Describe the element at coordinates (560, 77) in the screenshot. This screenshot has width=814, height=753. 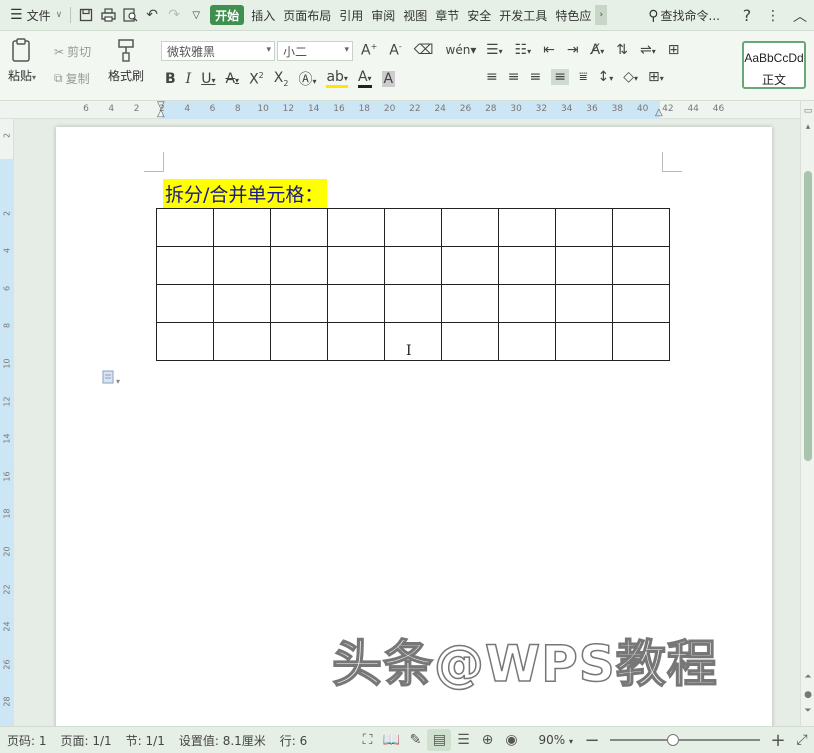
I see `justify-icon: ≡` at that location.